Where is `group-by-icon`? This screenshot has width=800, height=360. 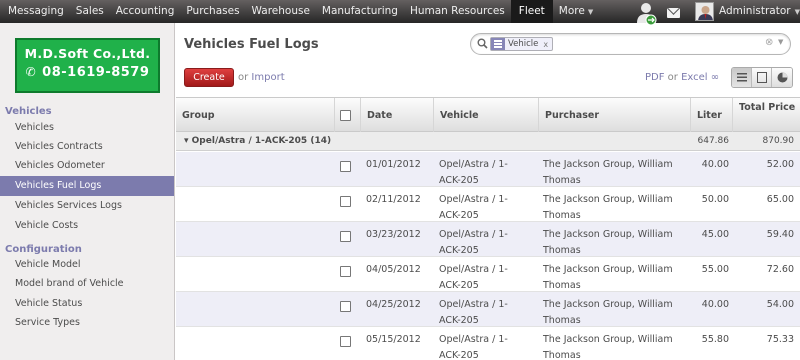
group-by-icon is located at coordinates (498, 44).